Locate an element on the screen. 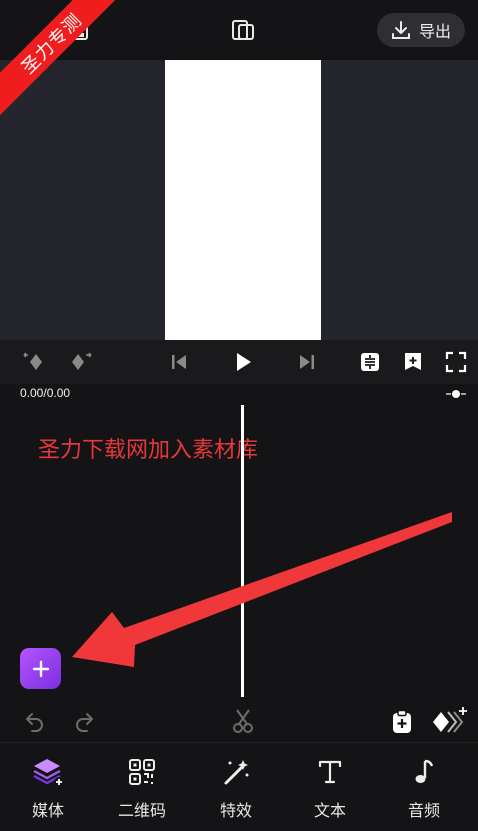 The height and width of the screenshot is (831, 478). tool-effects-label: 特效 is located at coordinates (235, 811).